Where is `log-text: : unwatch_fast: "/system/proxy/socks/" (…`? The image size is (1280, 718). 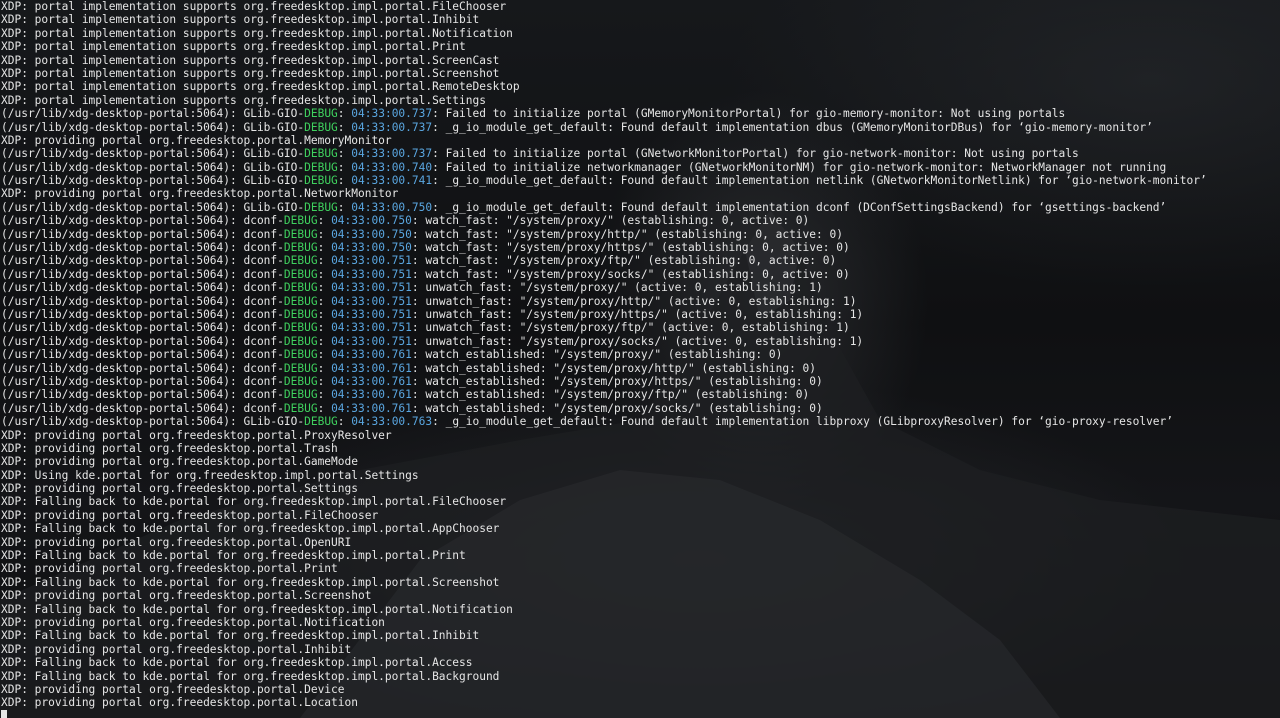 log-text: : unwatch_fast: "/system/proxy/socks/" (… is located at coordinates (637, 341).